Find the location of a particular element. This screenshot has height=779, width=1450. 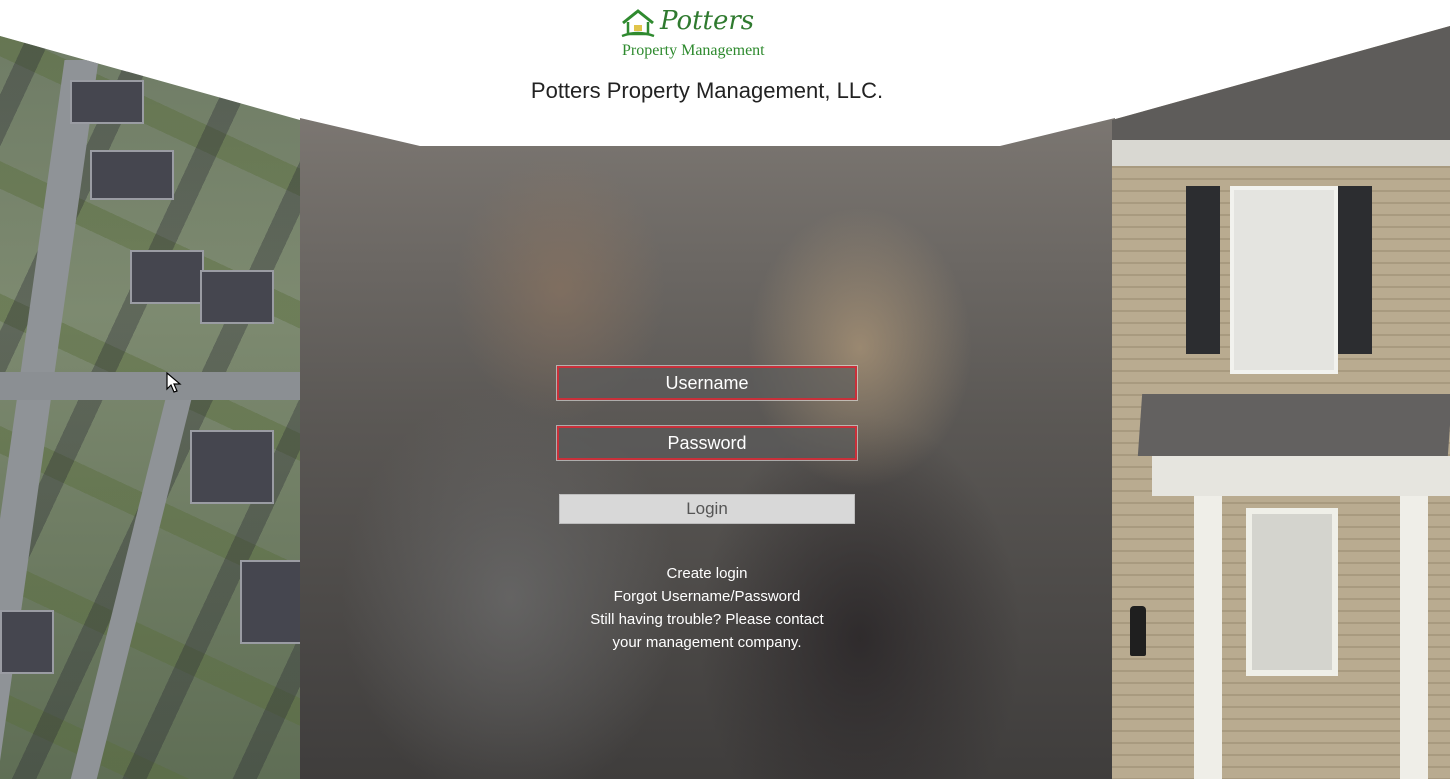

forgot-credentials-link: Forgot Username/Password is located at coordinates (707, 596).